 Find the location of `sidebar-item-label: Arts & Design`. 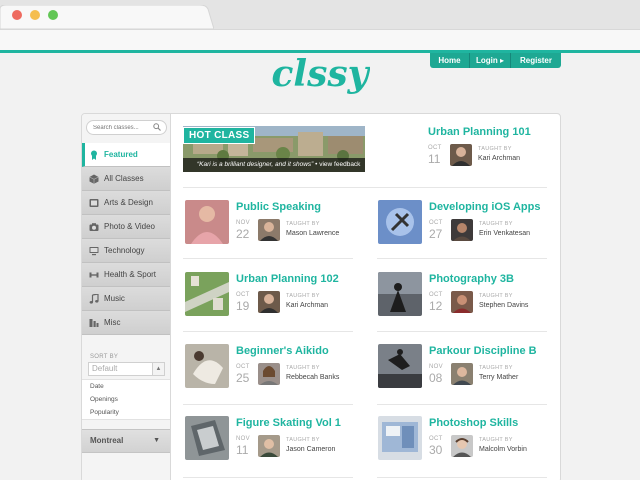

sidebar-item-label: Arts & Design is located at coordinates (128, 202).